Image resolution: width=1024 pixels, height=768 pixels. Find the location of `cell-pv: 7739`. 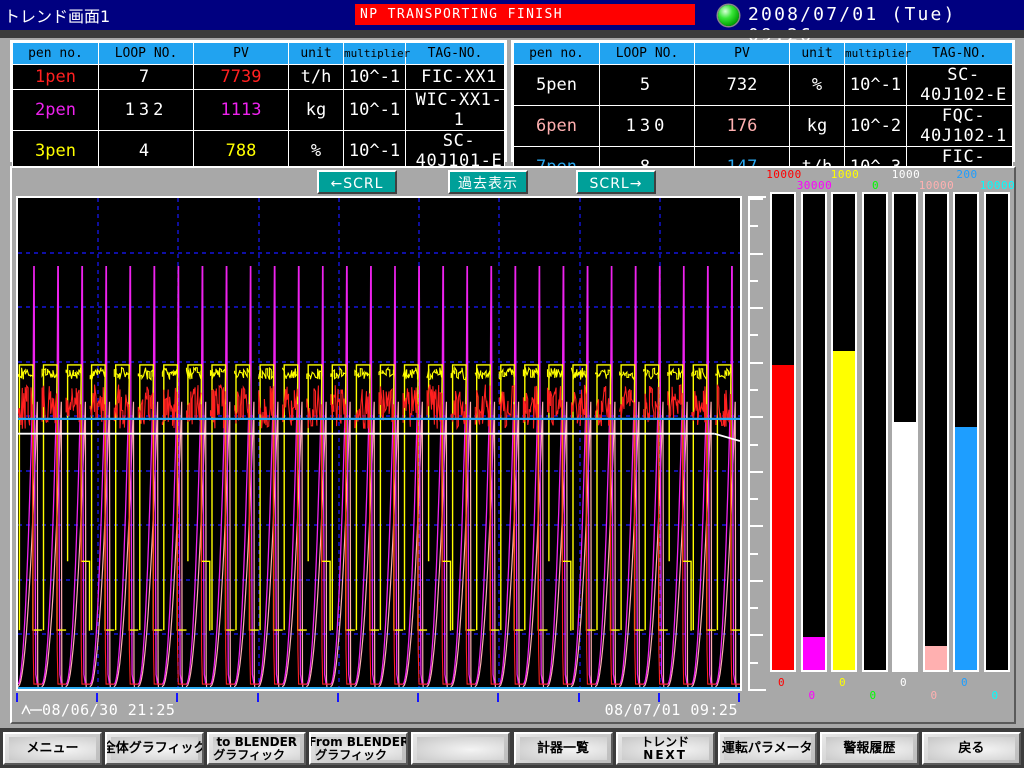

cell-pv: 7739 is located at coordinates (241, 77).